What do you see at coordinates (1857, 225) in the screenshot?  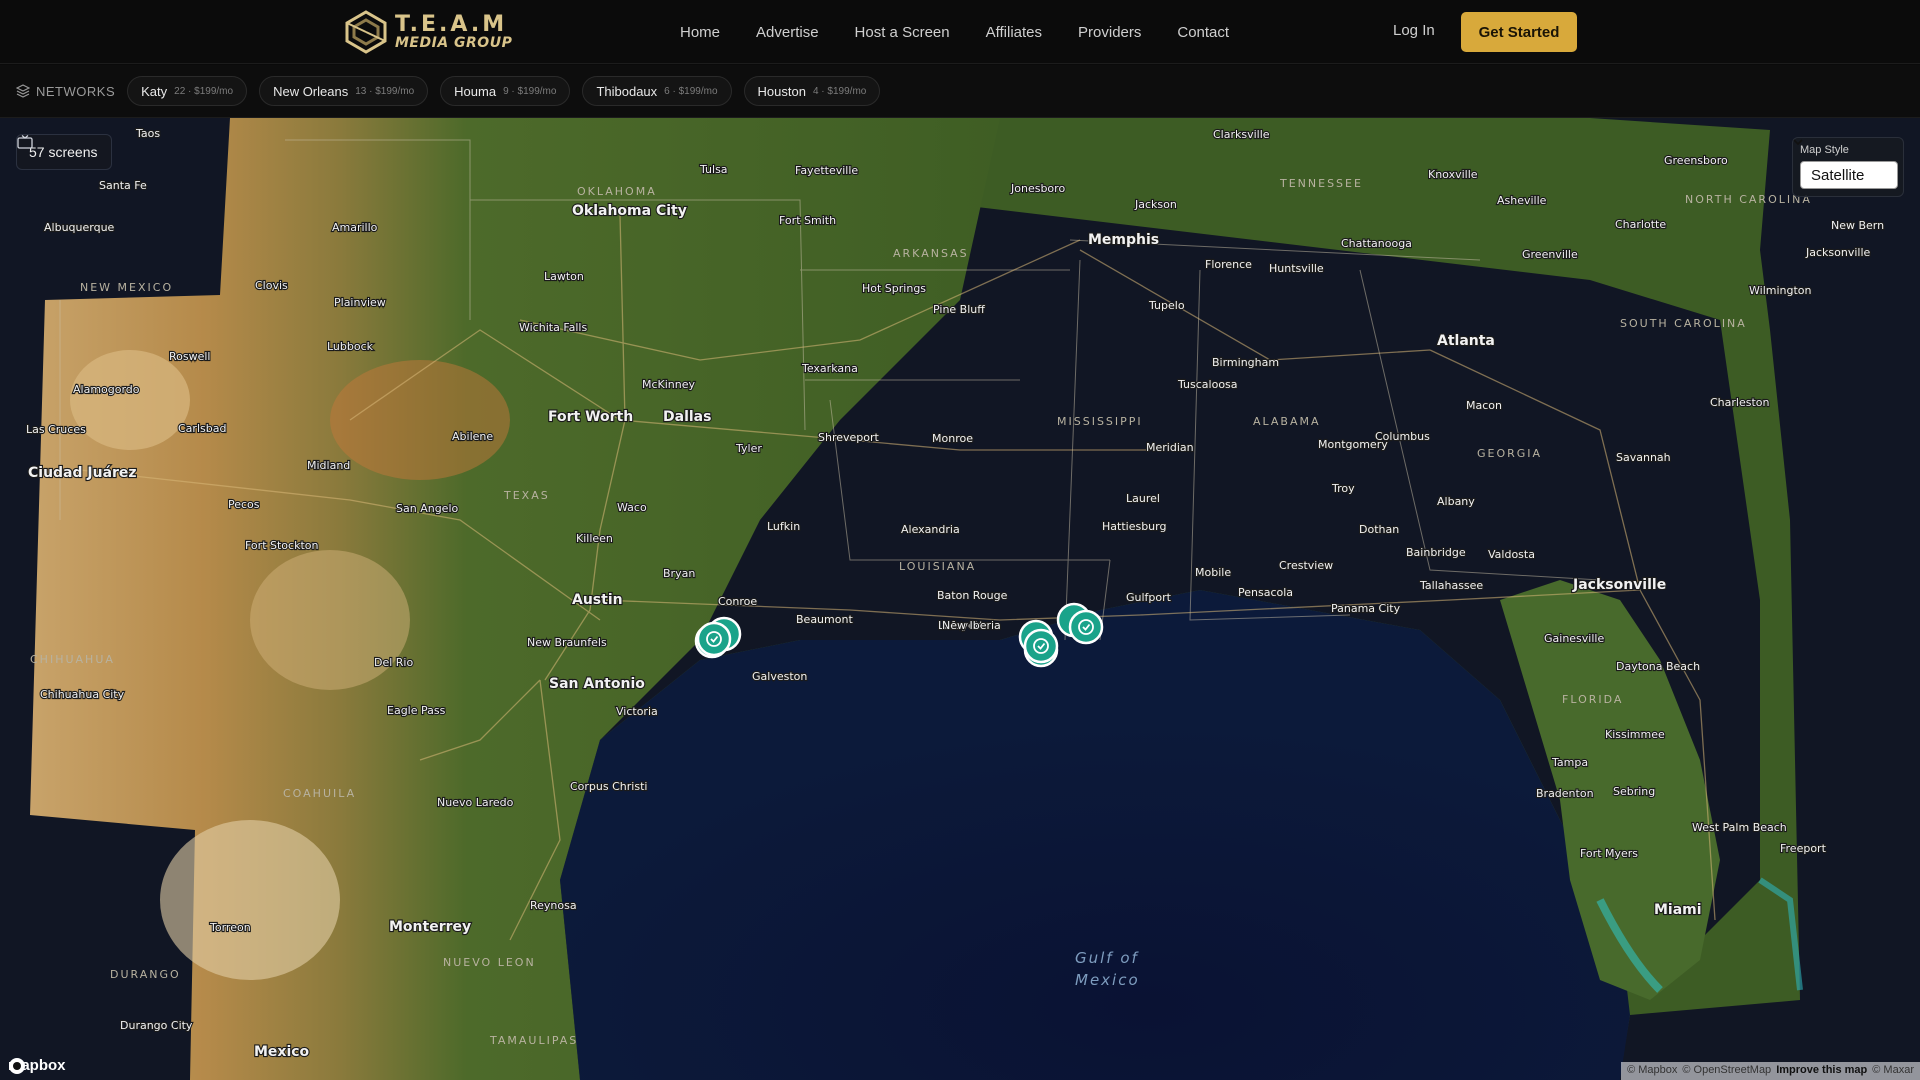 I see `map-city-new-bern: New Bern` at bounding box center [1857, 225].